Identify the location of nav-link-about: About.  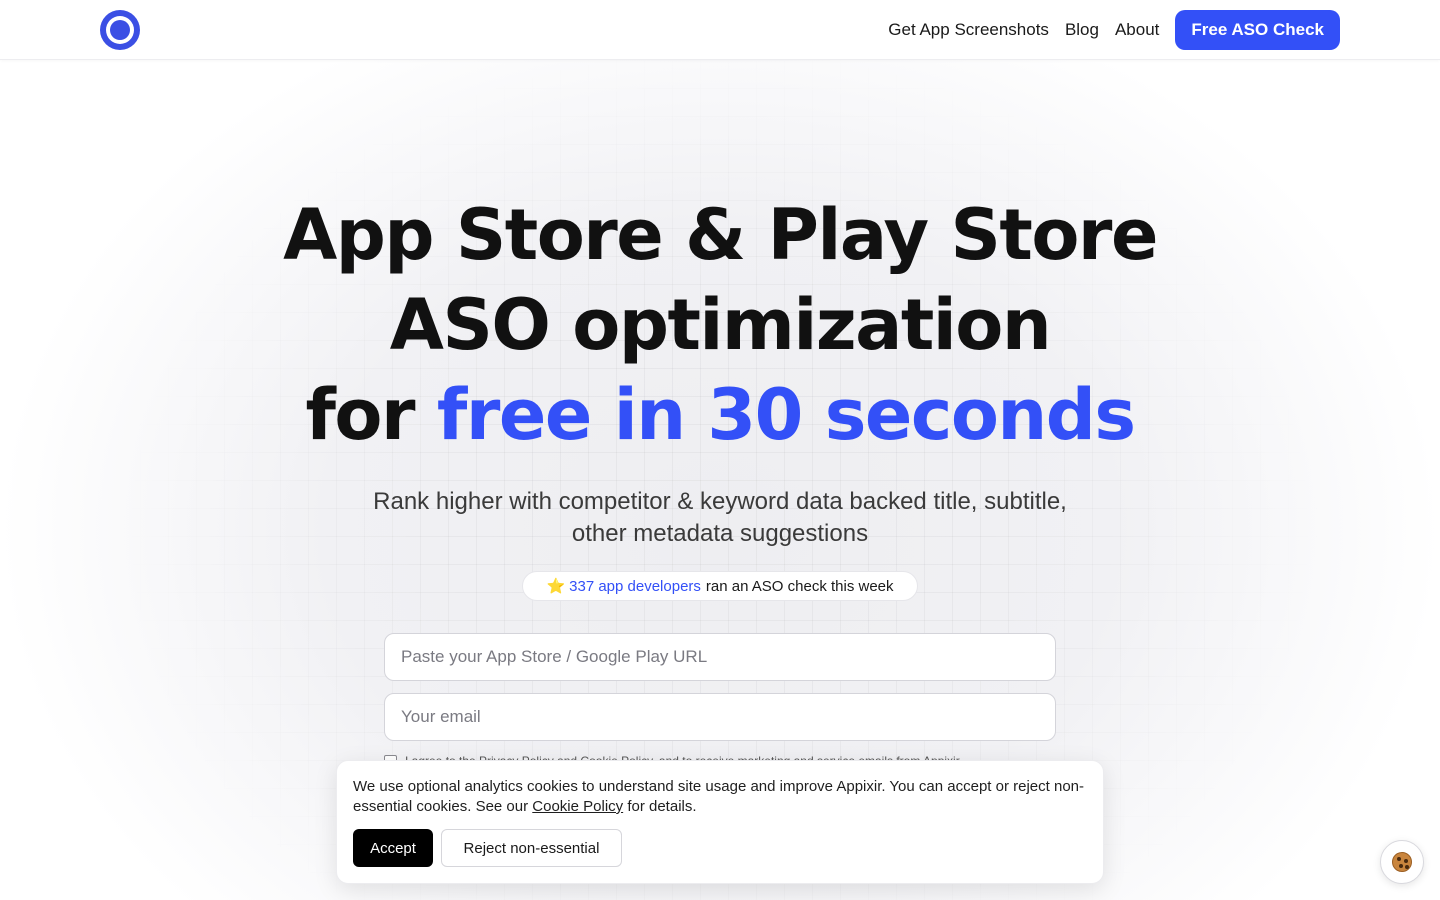
(1137, 30).